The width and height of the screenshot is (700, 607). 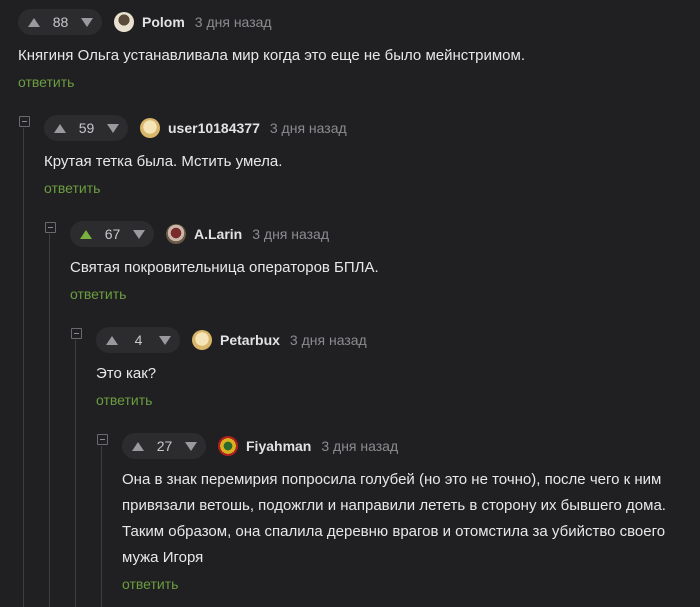 What do you see at coordinates (372, 128) in the screenshot?
I see `comment-header: 59 user10184377 3 дня назад` at bounding box center [372, 128].